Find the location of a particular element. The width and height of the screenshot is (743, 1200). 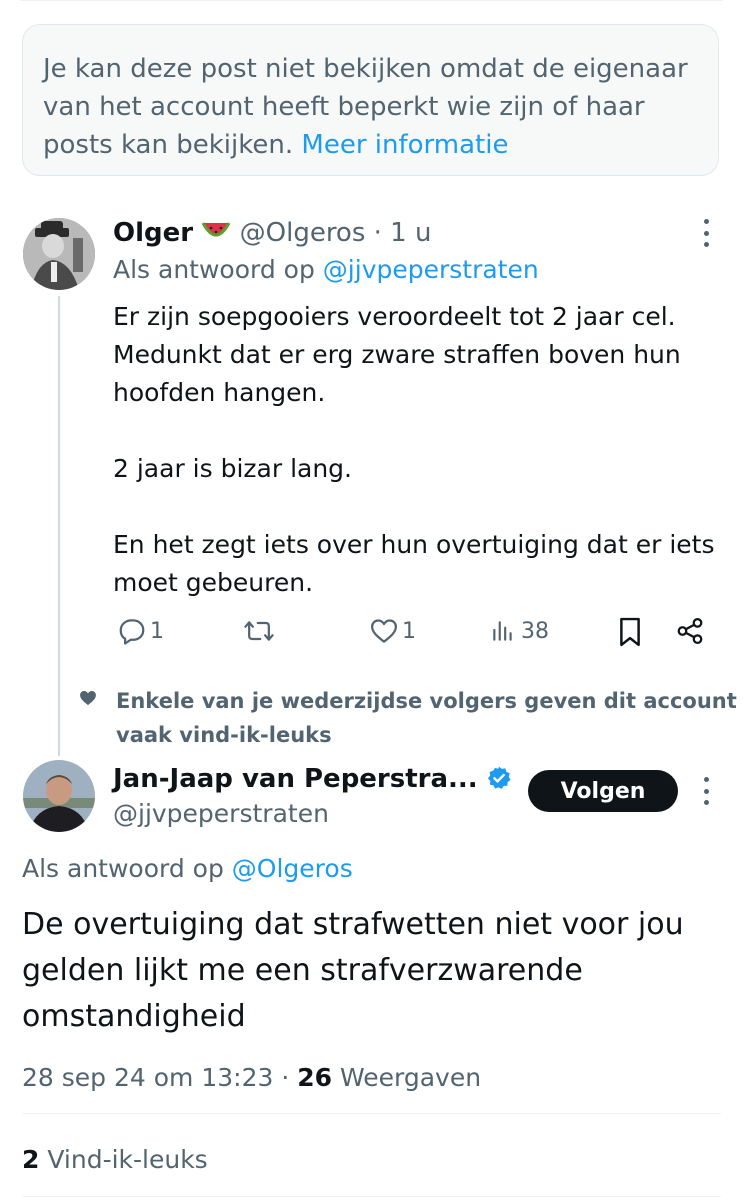

avatar-jjvpeperstraten is located at coordinates (59, 796).